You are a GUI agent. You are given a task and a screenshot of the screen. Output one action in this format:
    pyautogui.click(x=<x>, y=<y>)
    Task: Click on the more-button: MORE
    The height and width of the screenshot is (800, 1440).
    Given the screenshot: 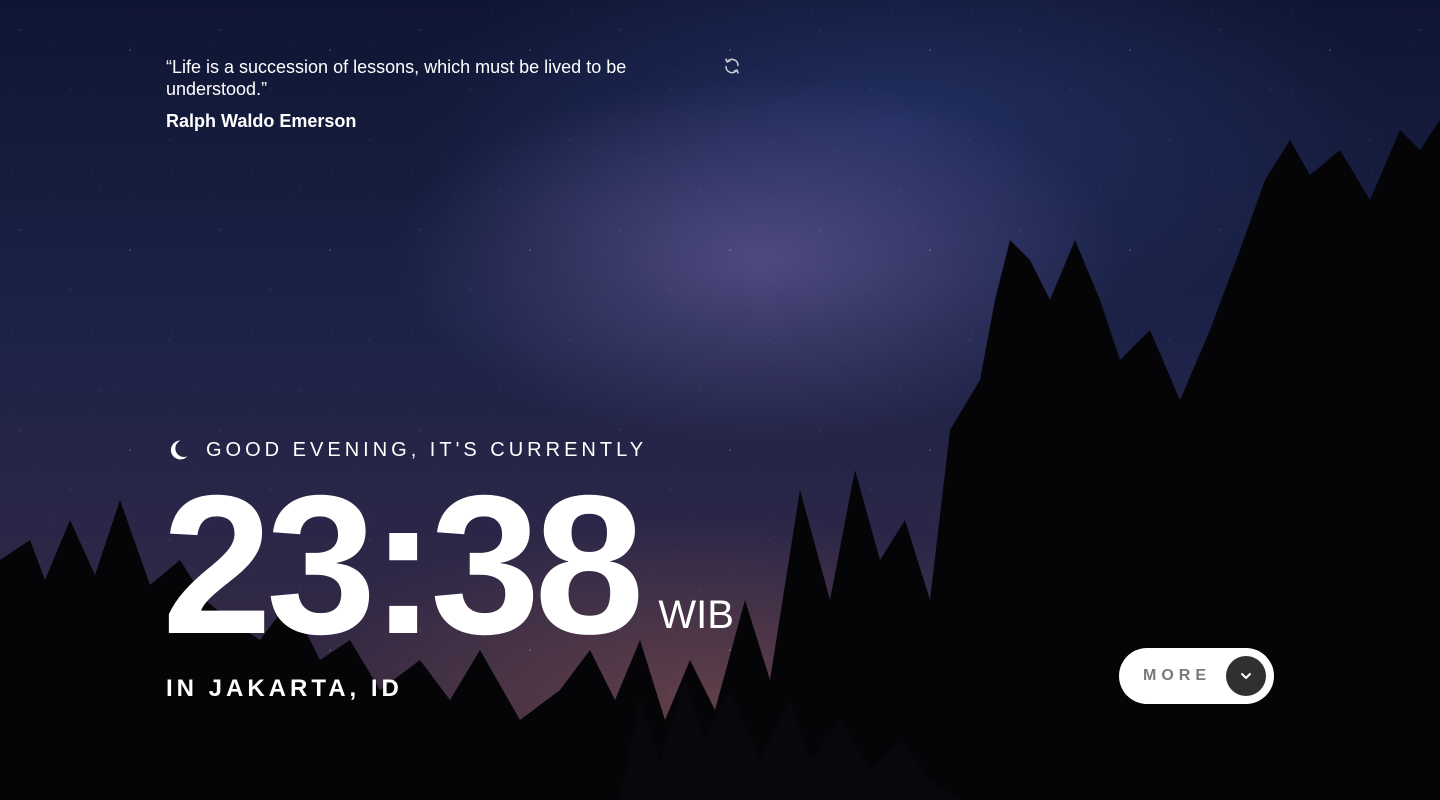 What is the action you would take?
    pyautogui.click(x=1196, y=676)
    